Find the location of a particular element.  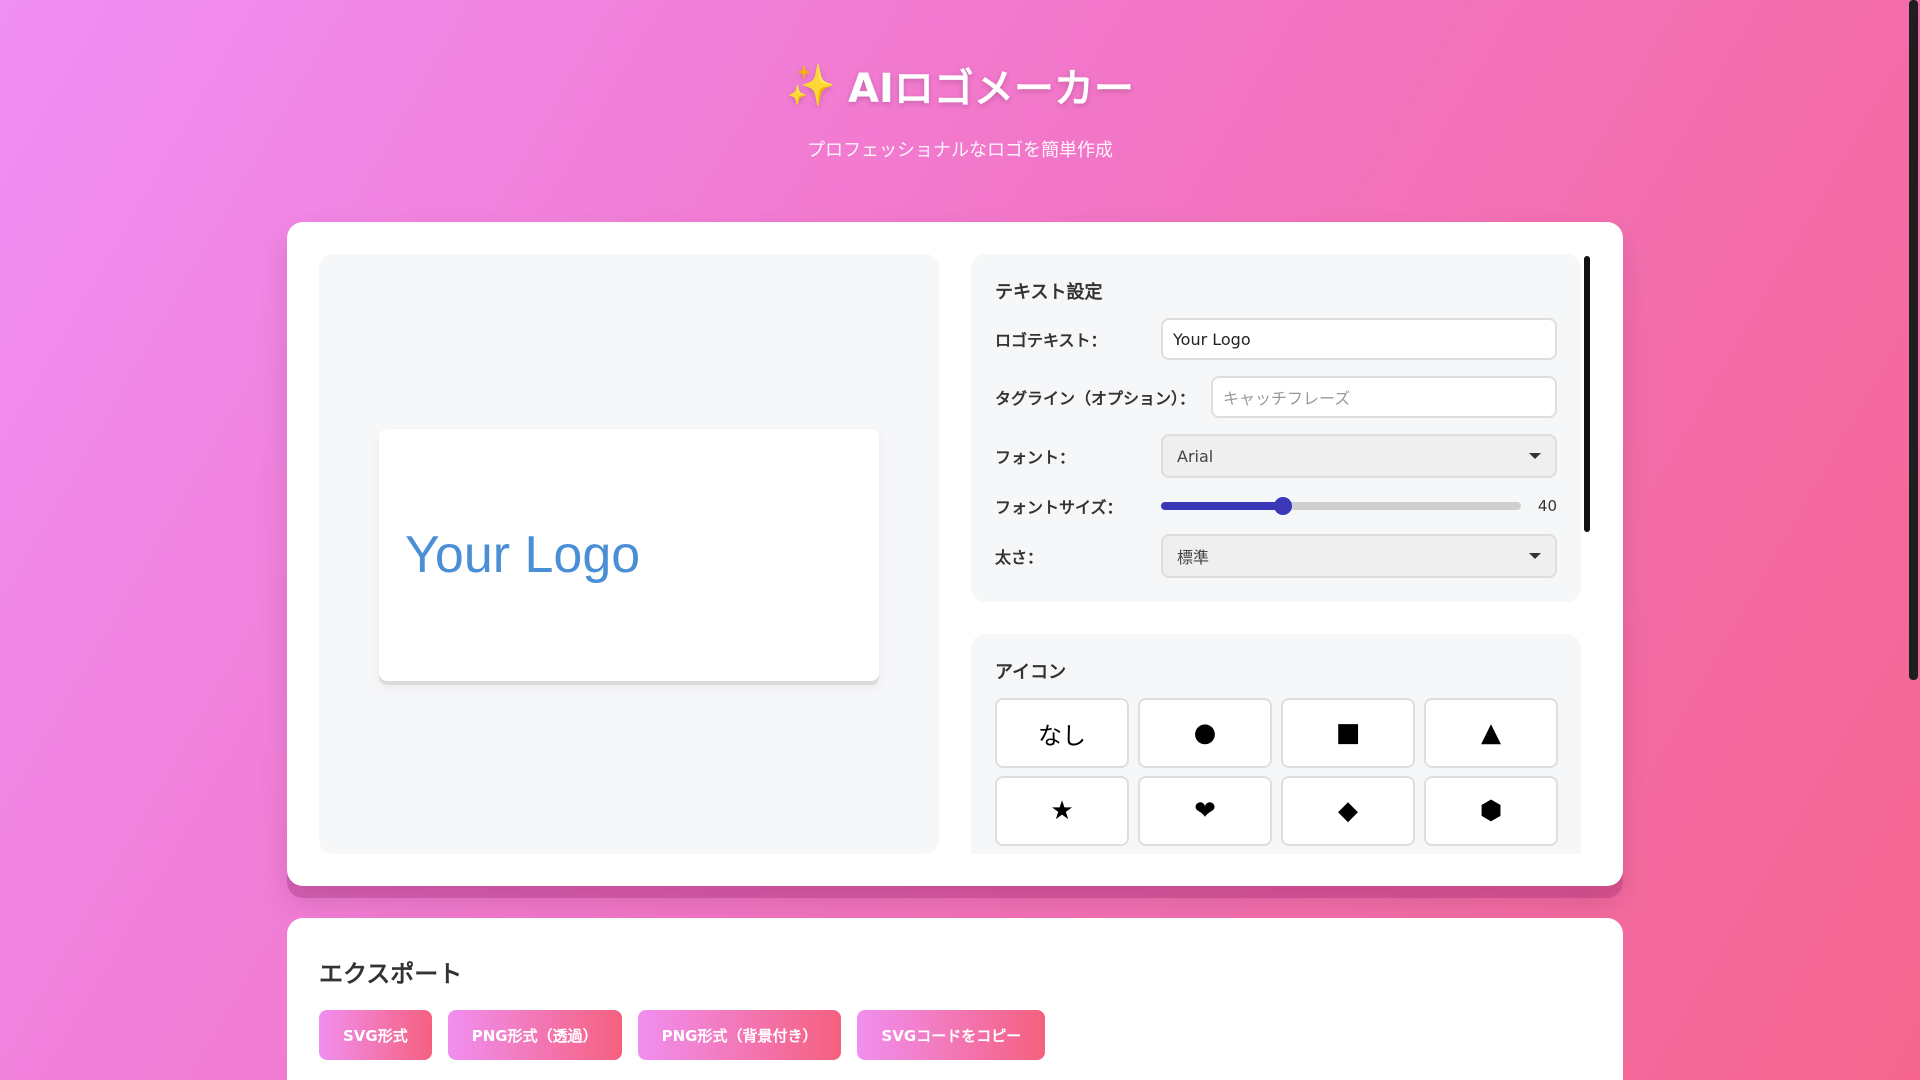

font-size-slider-wrap: 40 is located at coordinates (1359, 506).